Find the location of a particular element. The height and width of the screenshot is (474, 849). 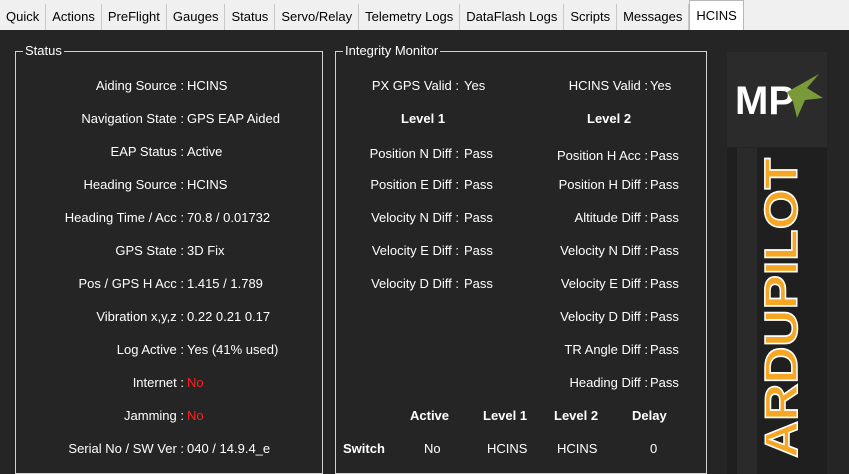

aiding-source-label: Aiding Source : is located at coordinates (139, 85).